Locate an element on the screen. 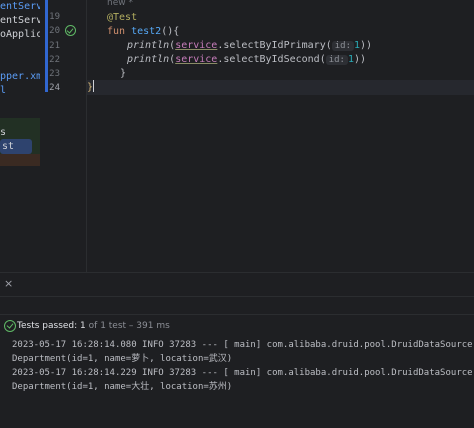 This screenshot has height=428, width=474. code-line-inner-close: } is located at coordinates (123, 73).